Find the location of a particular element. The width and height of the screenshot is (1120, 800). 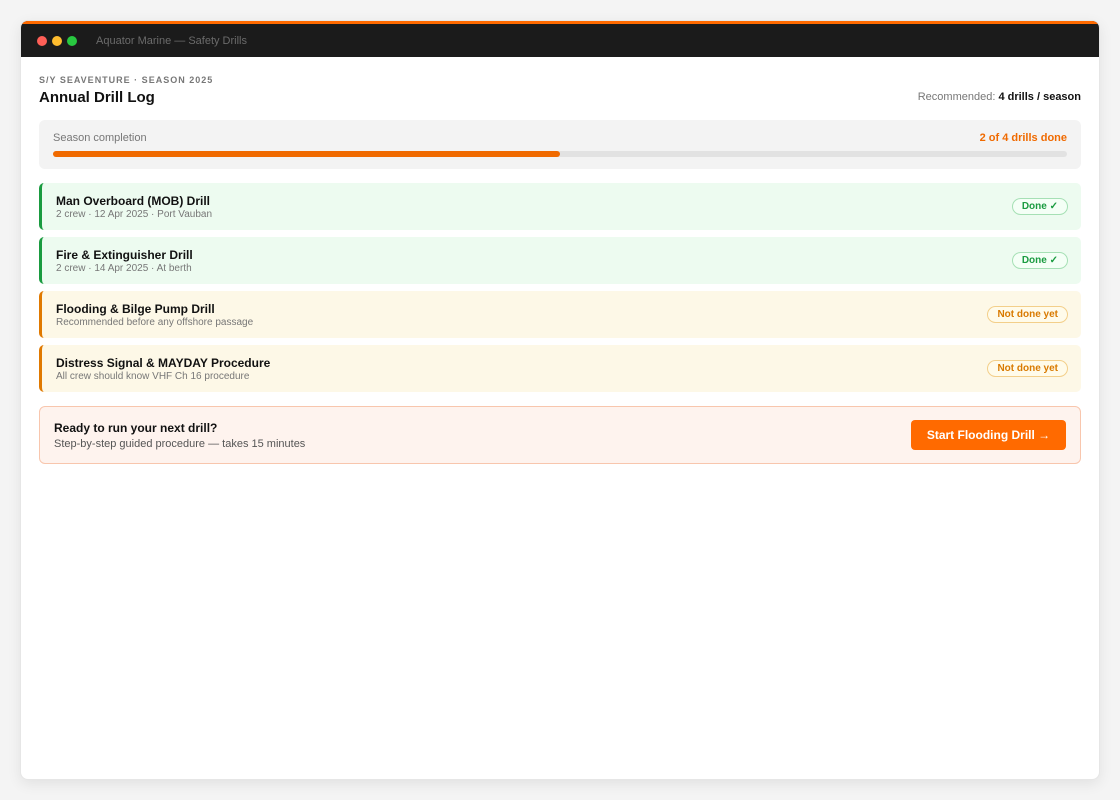

minimize-window-button is located at coordinates (57, 40).